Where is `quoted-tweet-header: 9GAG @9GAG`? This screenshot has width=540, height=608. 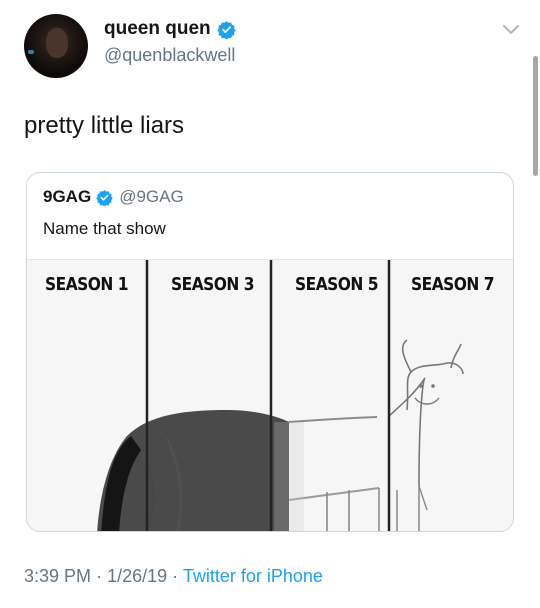
quoted-tweet-header: 9GAG @9GAG is located at coordinates (113, 197).